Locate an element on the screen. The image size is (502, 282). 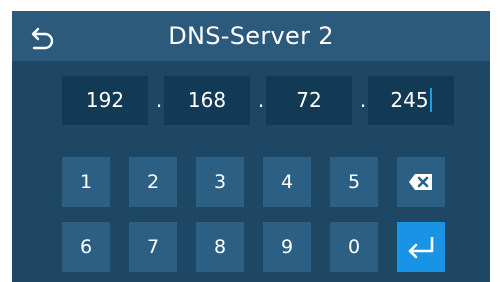
key-0: 0 is located at coordinates (354, 247).